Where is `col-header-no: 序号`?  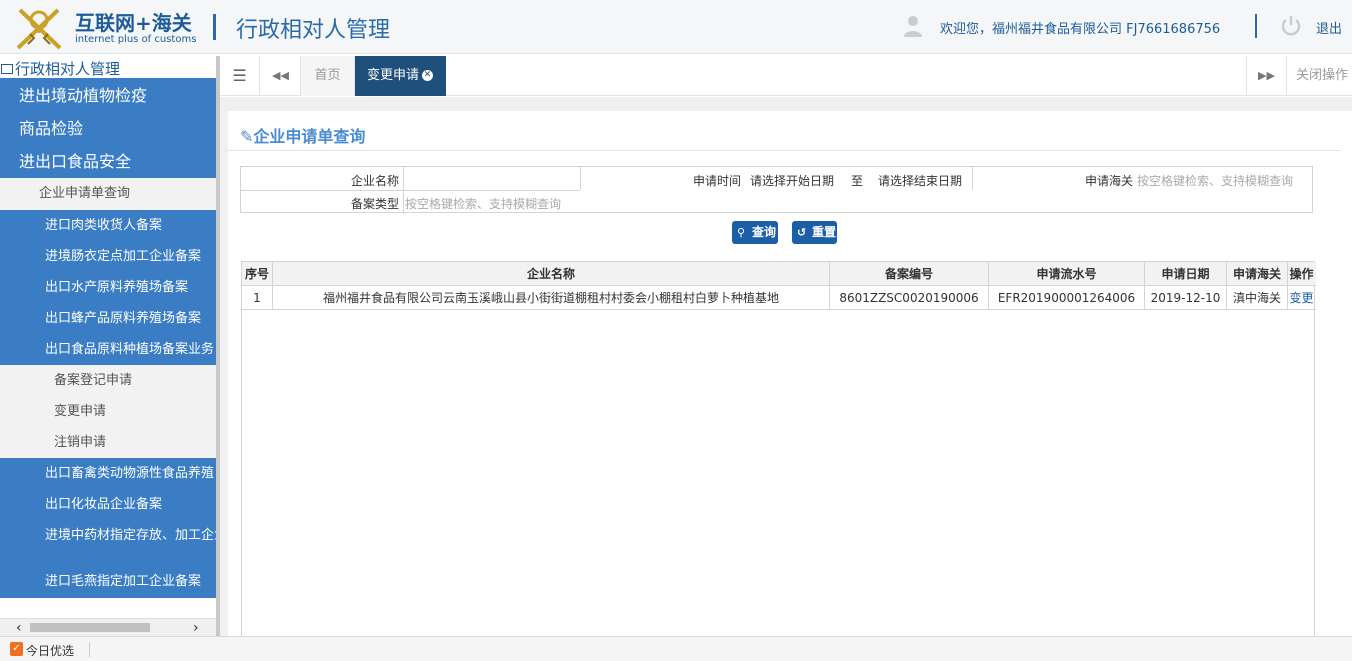
col-header-no: 序号 is located at coordinates (256, 274).